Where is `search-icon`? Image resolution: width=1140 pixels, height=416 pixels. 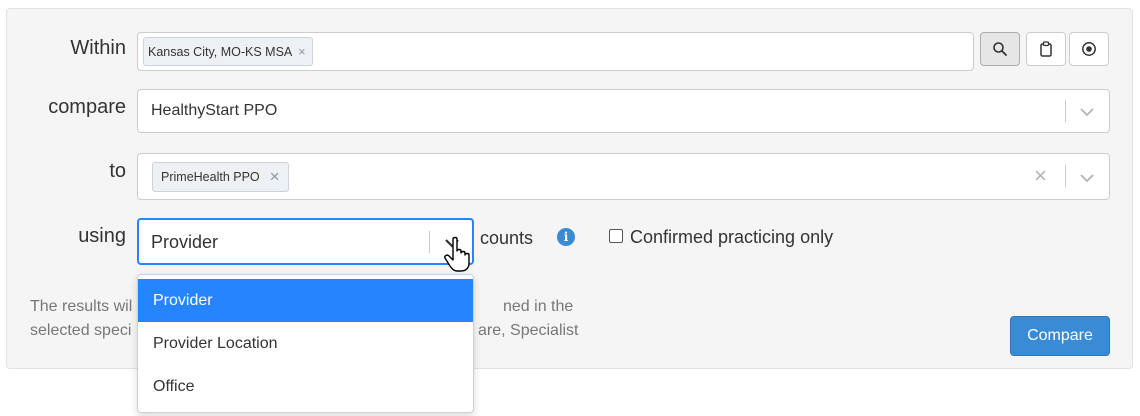
search-icon is located at coordinates (1000, 49).